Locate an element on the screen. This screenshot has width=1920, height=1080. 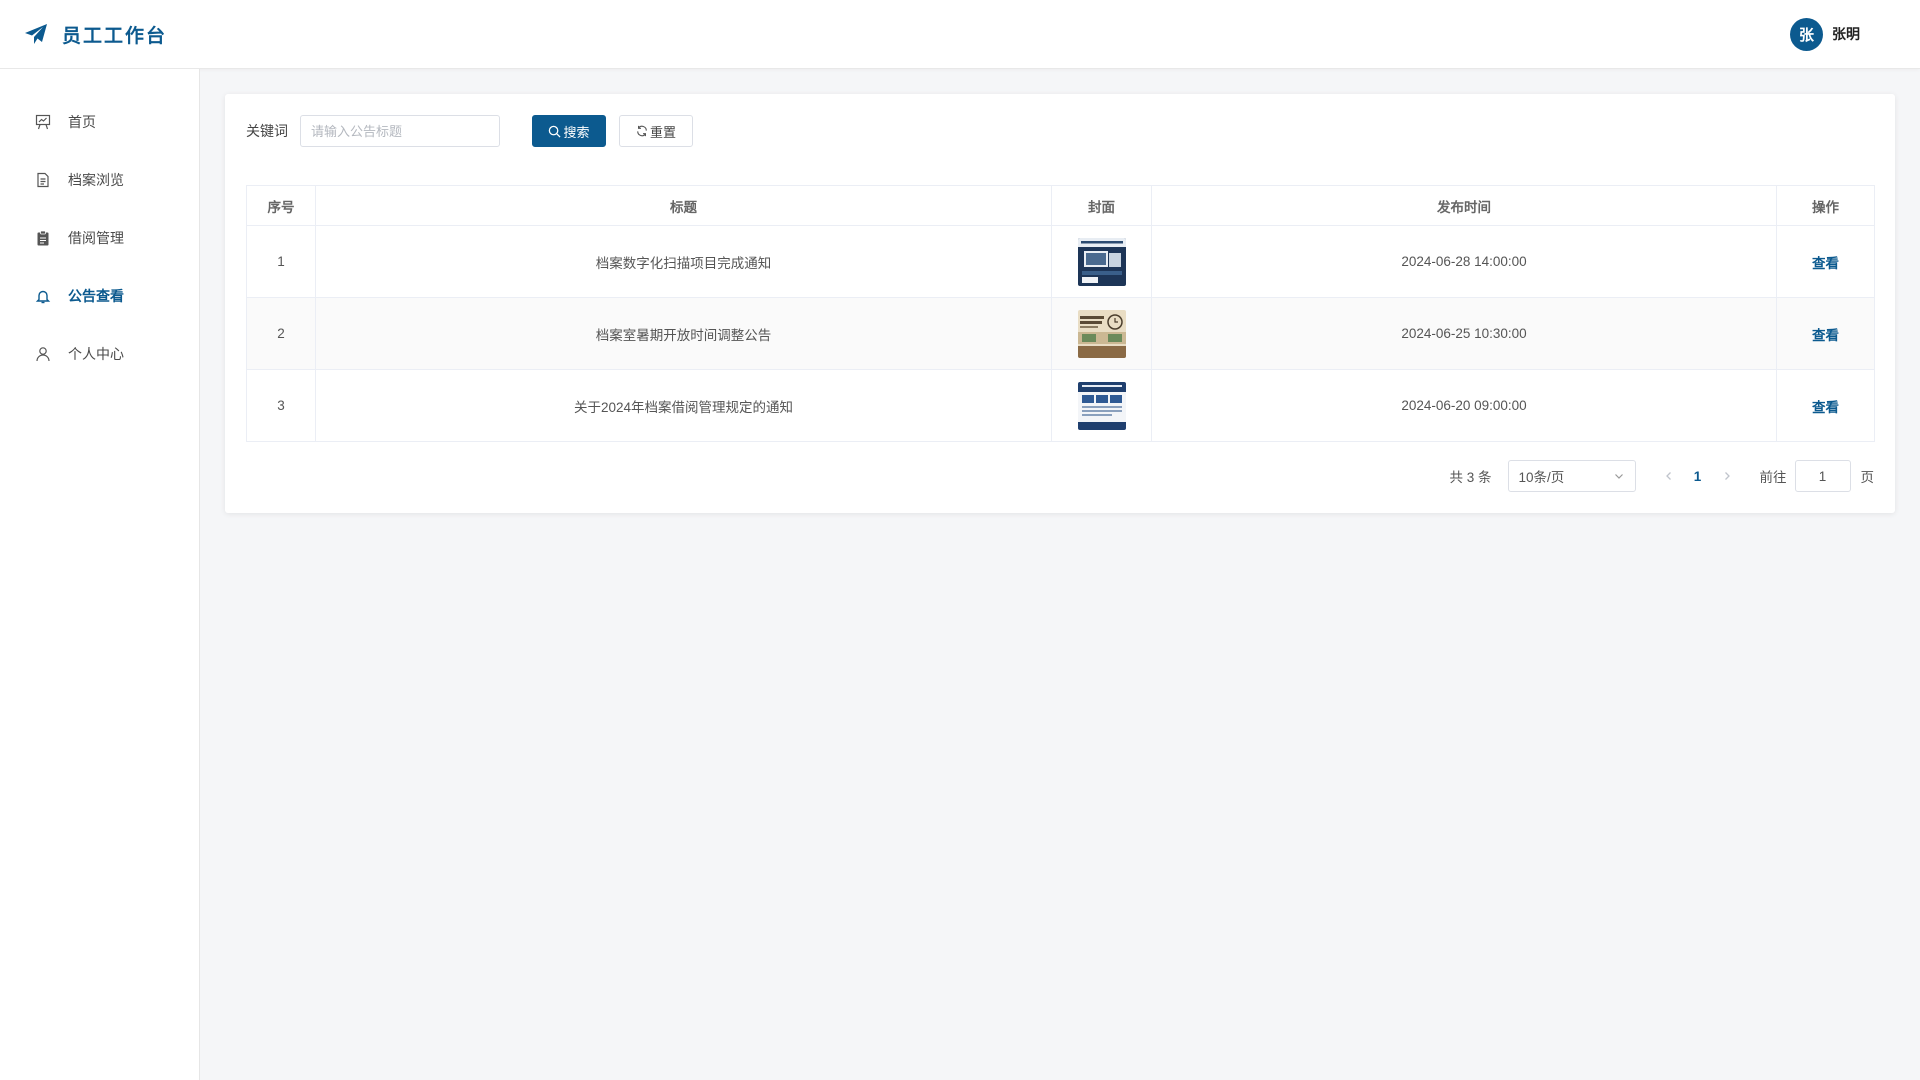
table-row: 1 档案数字化扫描项目完成通知 2024-06-28 14:00:00 查看 is located at coordinates (1060, 261).